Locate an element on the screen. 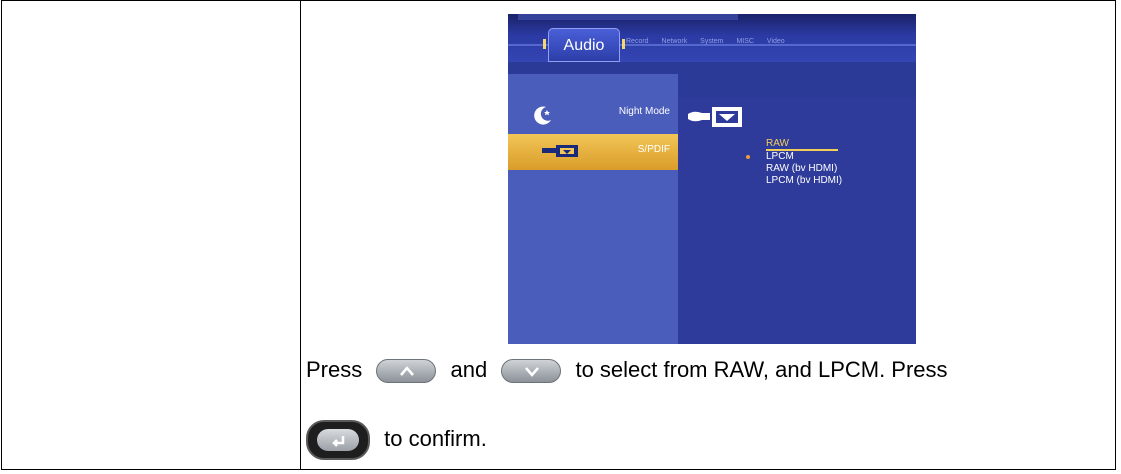 The height and width of the screenshot is (474, 1121). spdif-icon is located at coordinates (560, 151).